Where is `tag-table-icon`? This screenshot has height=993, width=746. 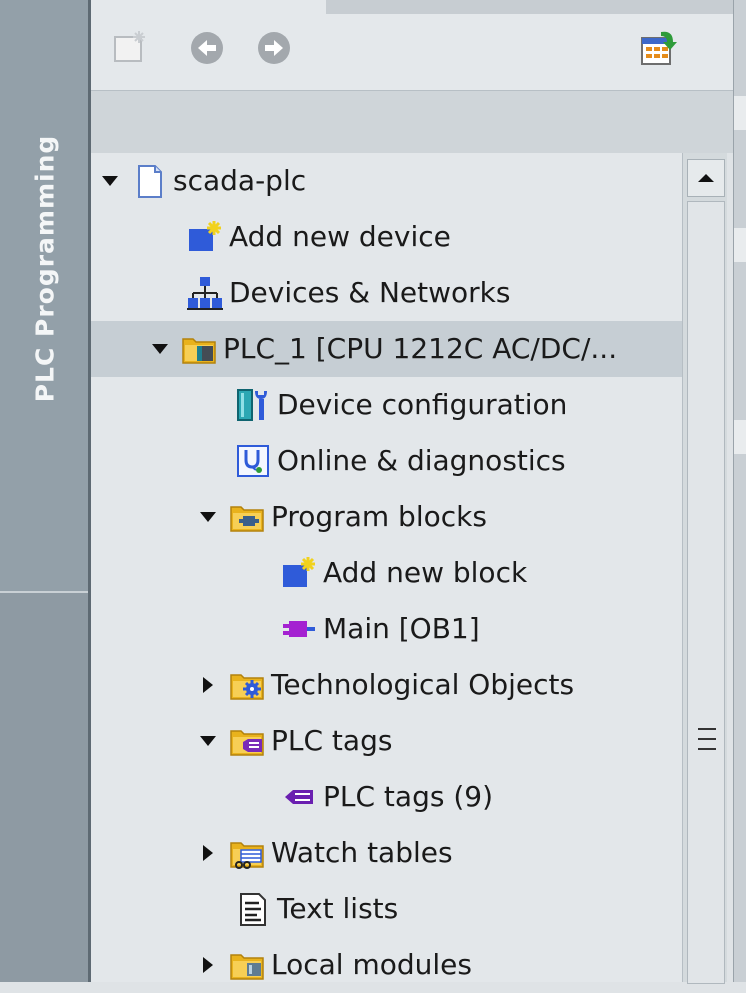 tag-table-icon is located at coordinates (299, 797).